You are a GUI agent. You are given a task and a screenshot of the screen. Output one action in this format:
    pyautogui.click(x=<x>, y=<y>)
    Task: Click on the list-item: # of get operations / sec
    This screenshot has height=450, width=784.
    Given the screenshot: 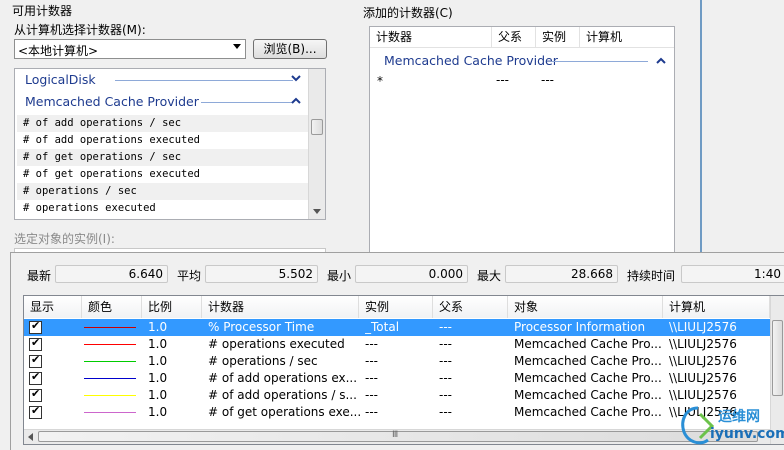 What is the action you would take?
    pyautogui.click(x=168, y=157)
    